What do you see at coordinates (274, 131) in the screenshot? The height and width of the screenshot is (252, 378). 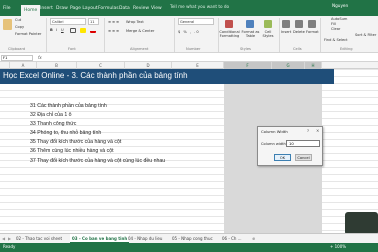 I see `dialog-title: Column Width` at bounding box center [274, 131].